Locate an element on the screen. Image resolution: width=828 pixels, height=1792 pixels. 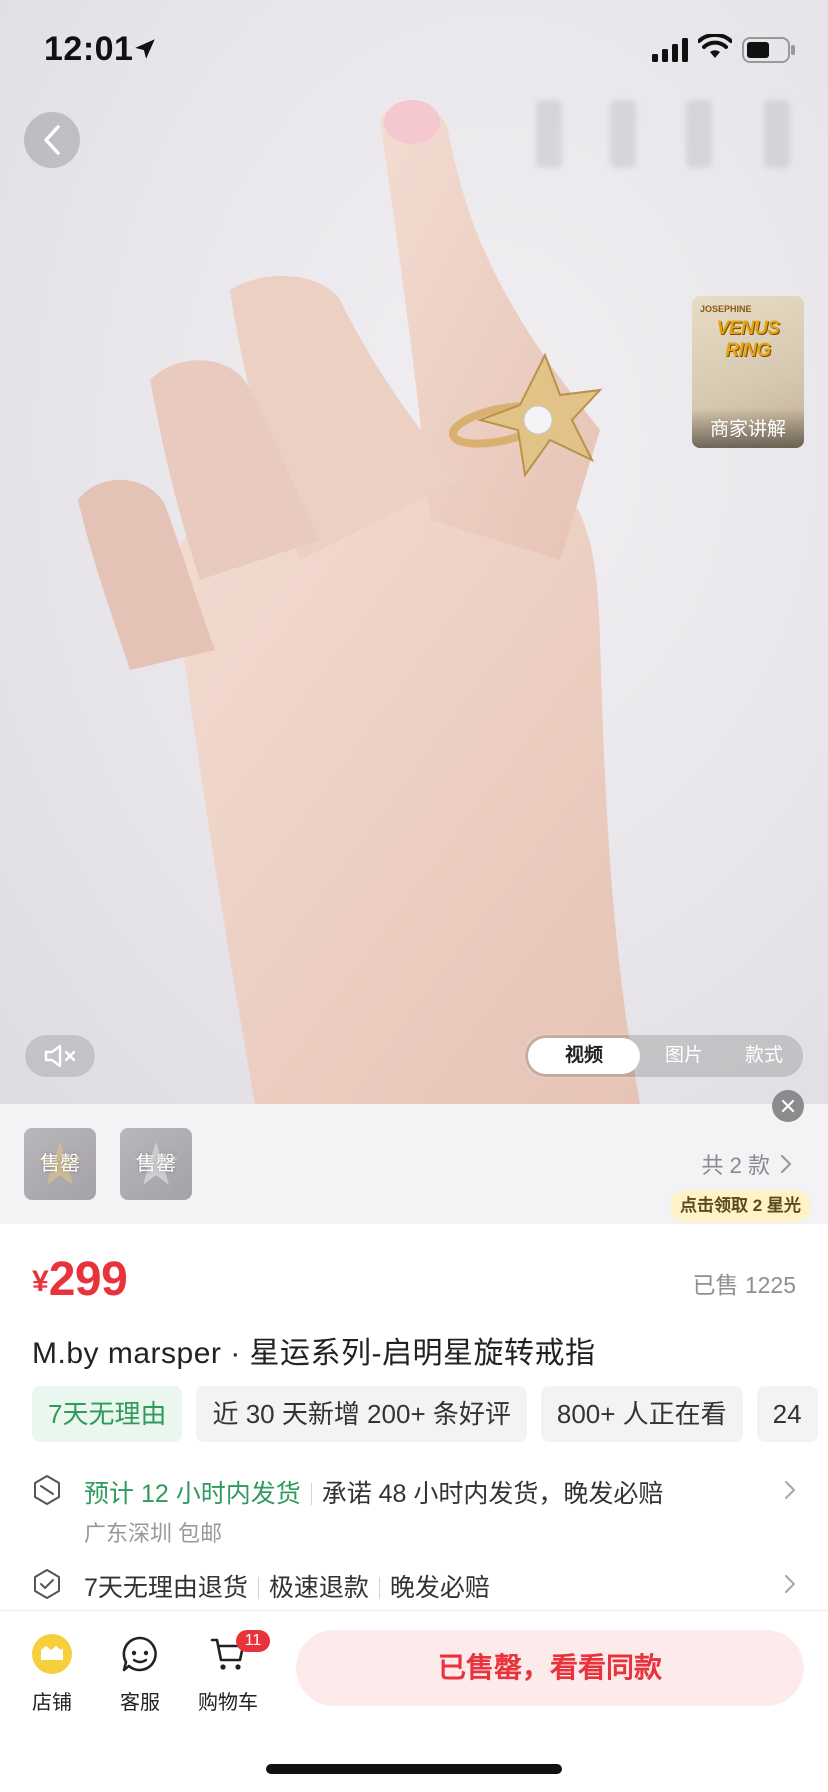
return-item: 7天无理由退货 is located at coordinates (166, 1588).